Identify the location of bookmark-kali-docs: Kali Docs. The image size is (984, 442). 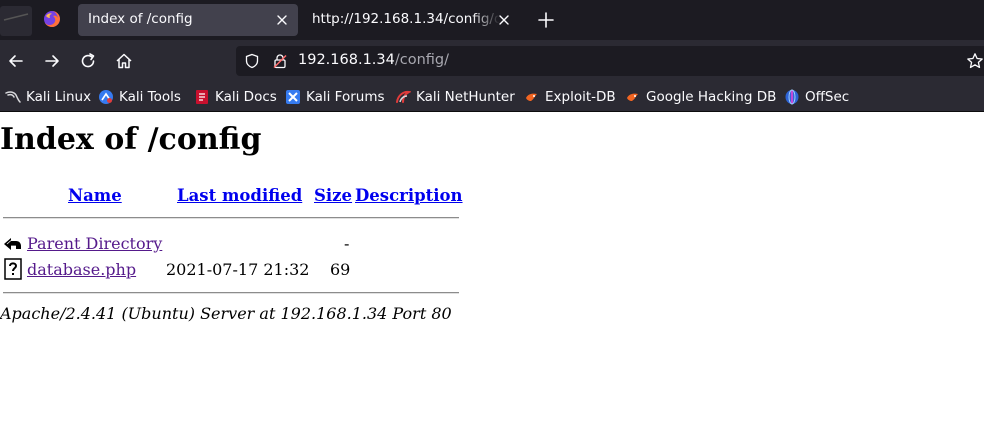
(235, 97).